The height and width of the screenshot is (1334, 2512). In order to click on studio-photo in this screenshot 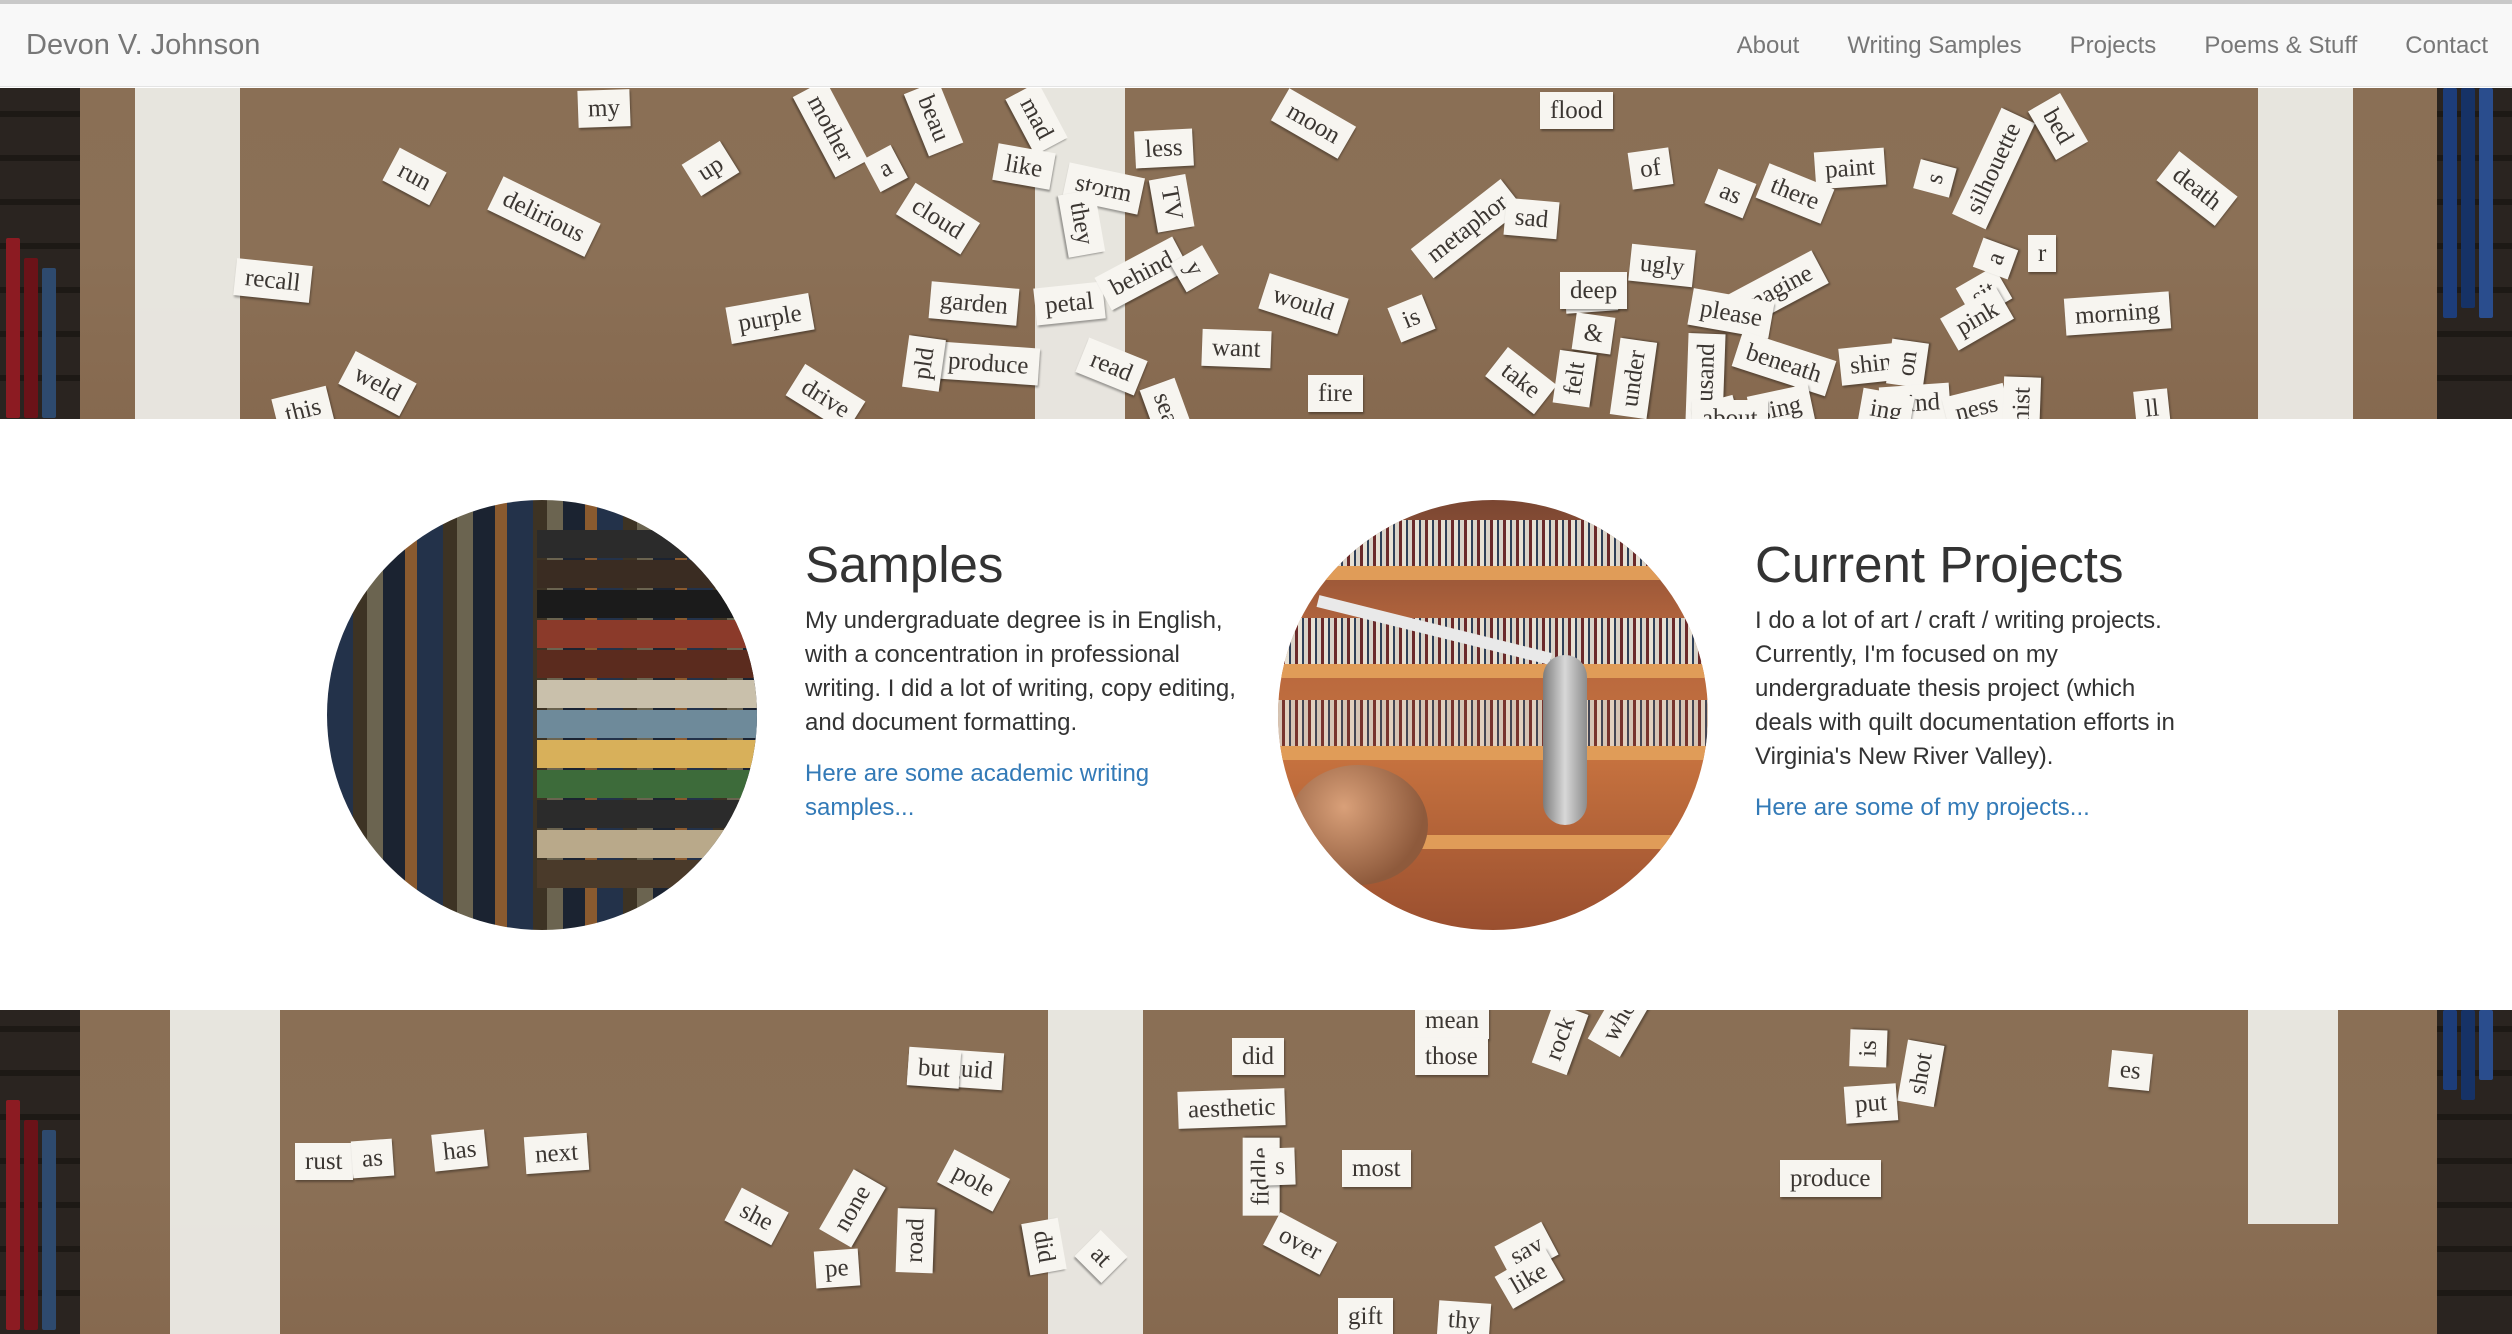, I will do `click(1493, 715)`.